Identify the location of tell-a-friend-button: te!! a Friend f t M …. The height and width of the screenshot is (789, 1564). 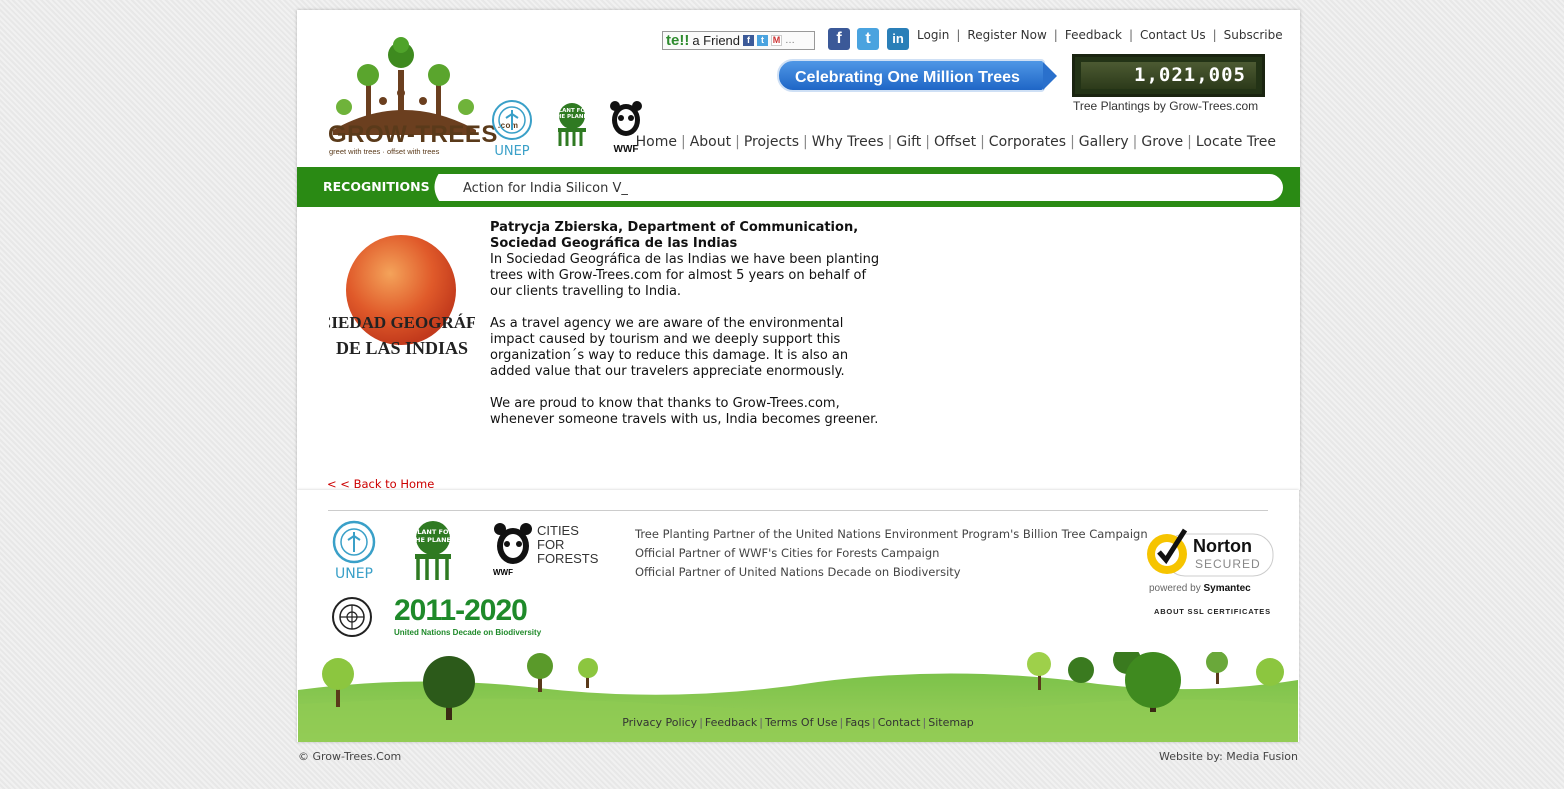
(738, 40).